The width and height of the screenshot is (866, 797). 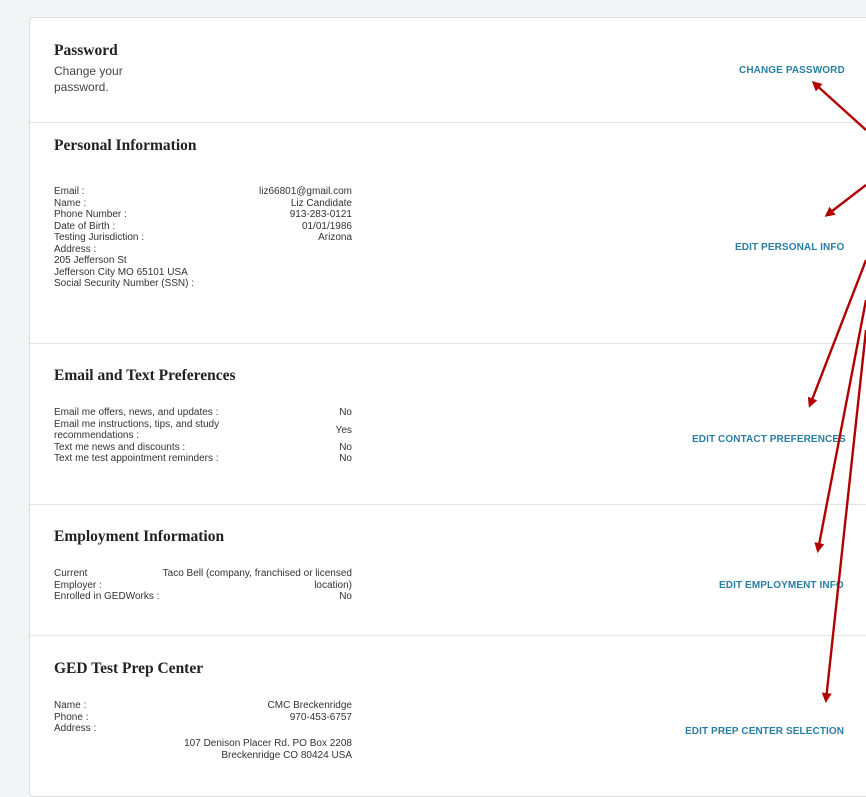 What do you see at coordinates (326, 226) in the screenshot?
I see `dob-value: 01/01/1986` at bounding box center [326, 226].